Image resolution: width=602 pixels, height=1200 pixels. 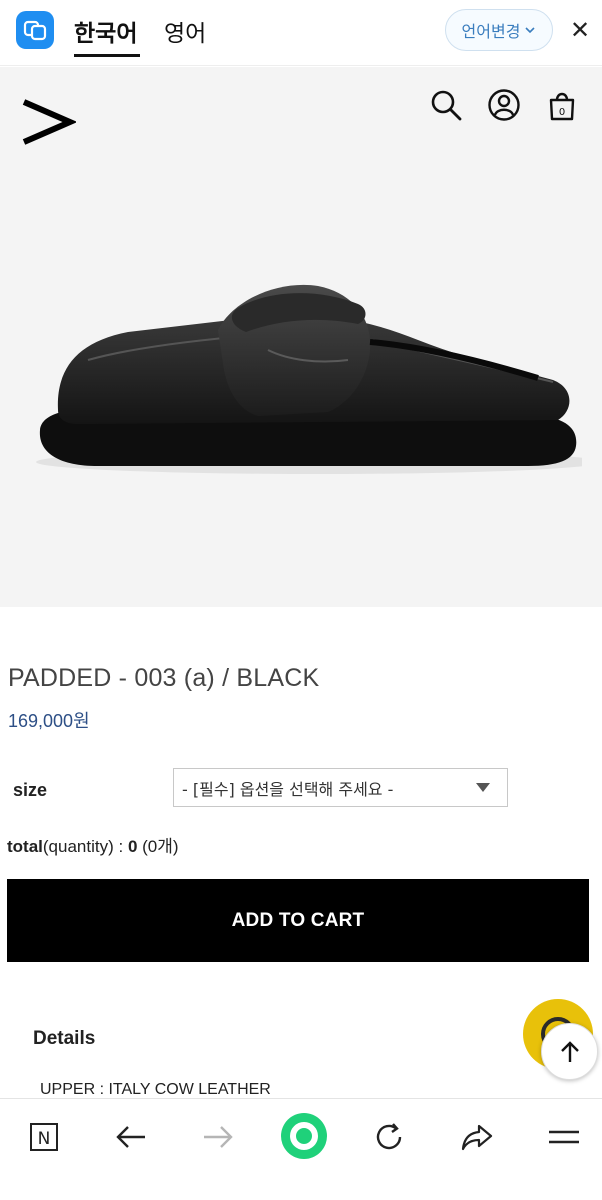 What do you see at coordinates (132, 846) in the screenshot?
I see `total-amount: 0` at bounding box center [132, 846].